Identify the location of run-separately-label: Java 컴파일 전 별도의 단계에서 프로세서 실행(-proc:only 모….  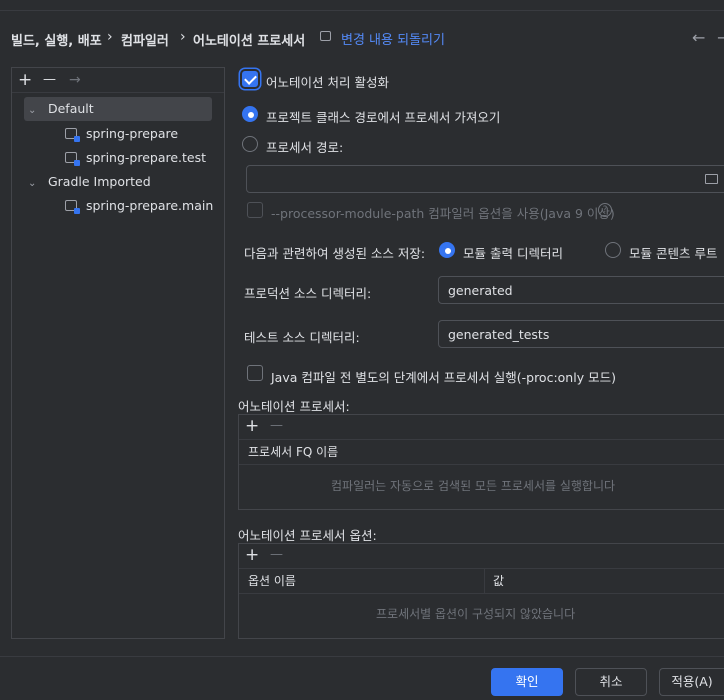
(443, 377).